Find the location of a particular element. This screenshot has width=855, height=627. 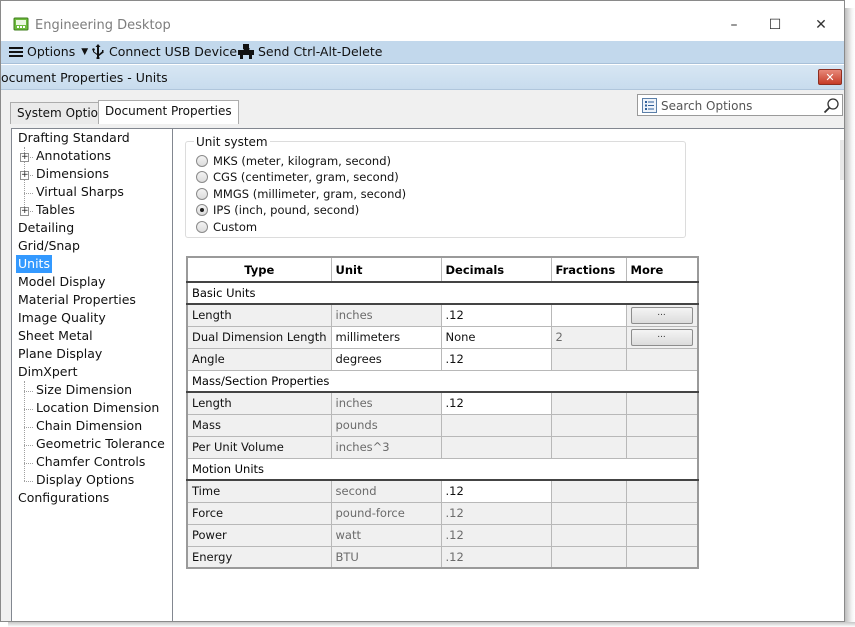

unit-system-option-label: Custom is located at coordinates (235, 226).